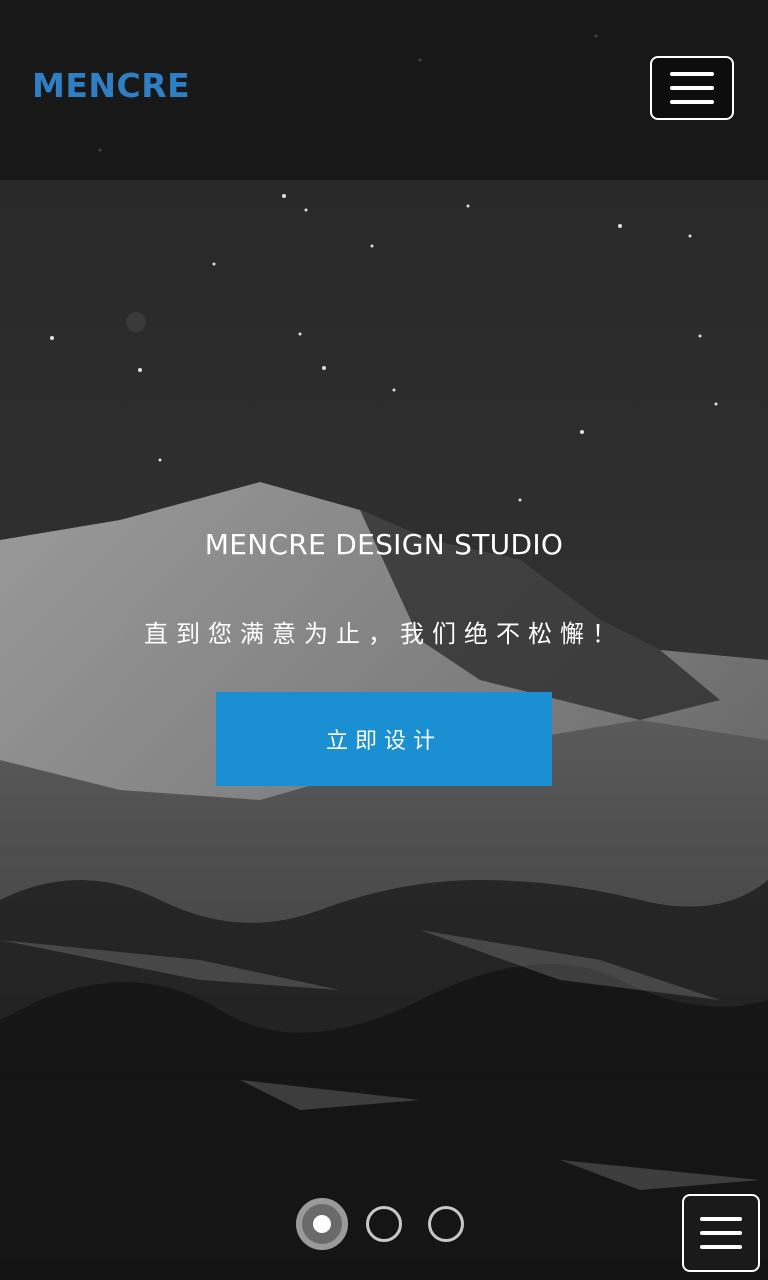  I want to click on menu-button, so click(692, 88).